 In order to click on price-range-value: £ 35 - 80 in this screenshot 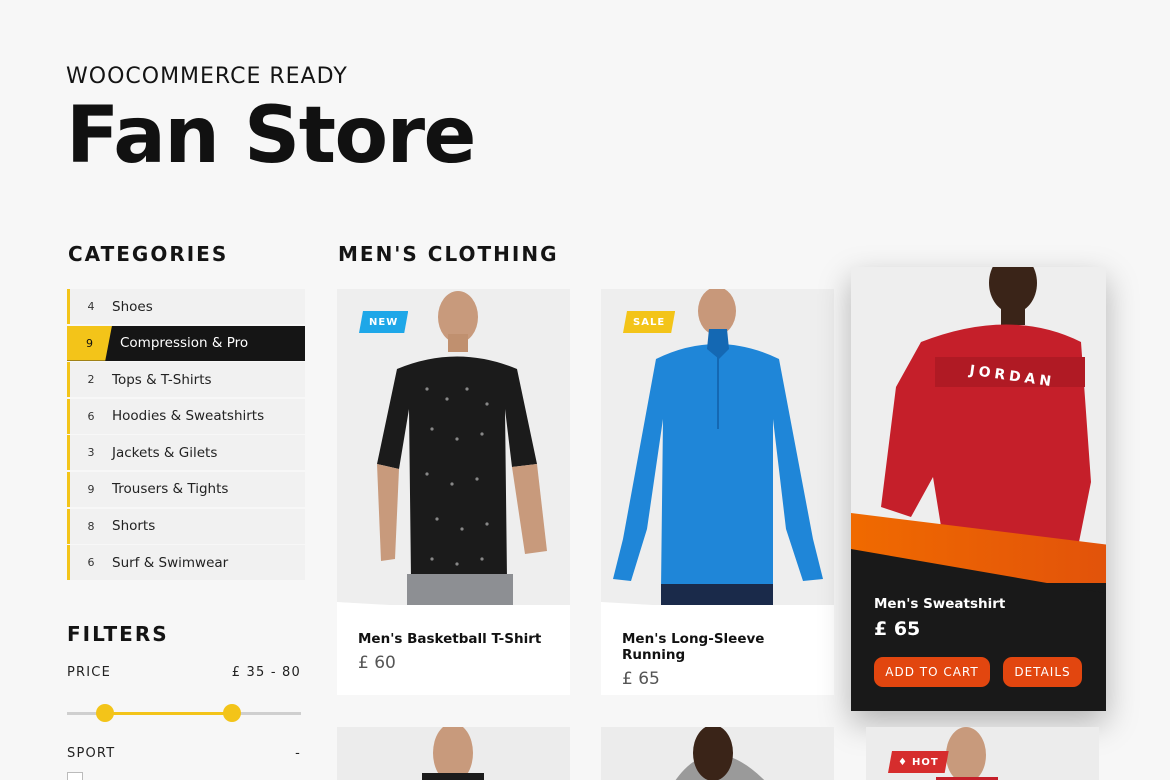, I will do `click(266, 672)`.